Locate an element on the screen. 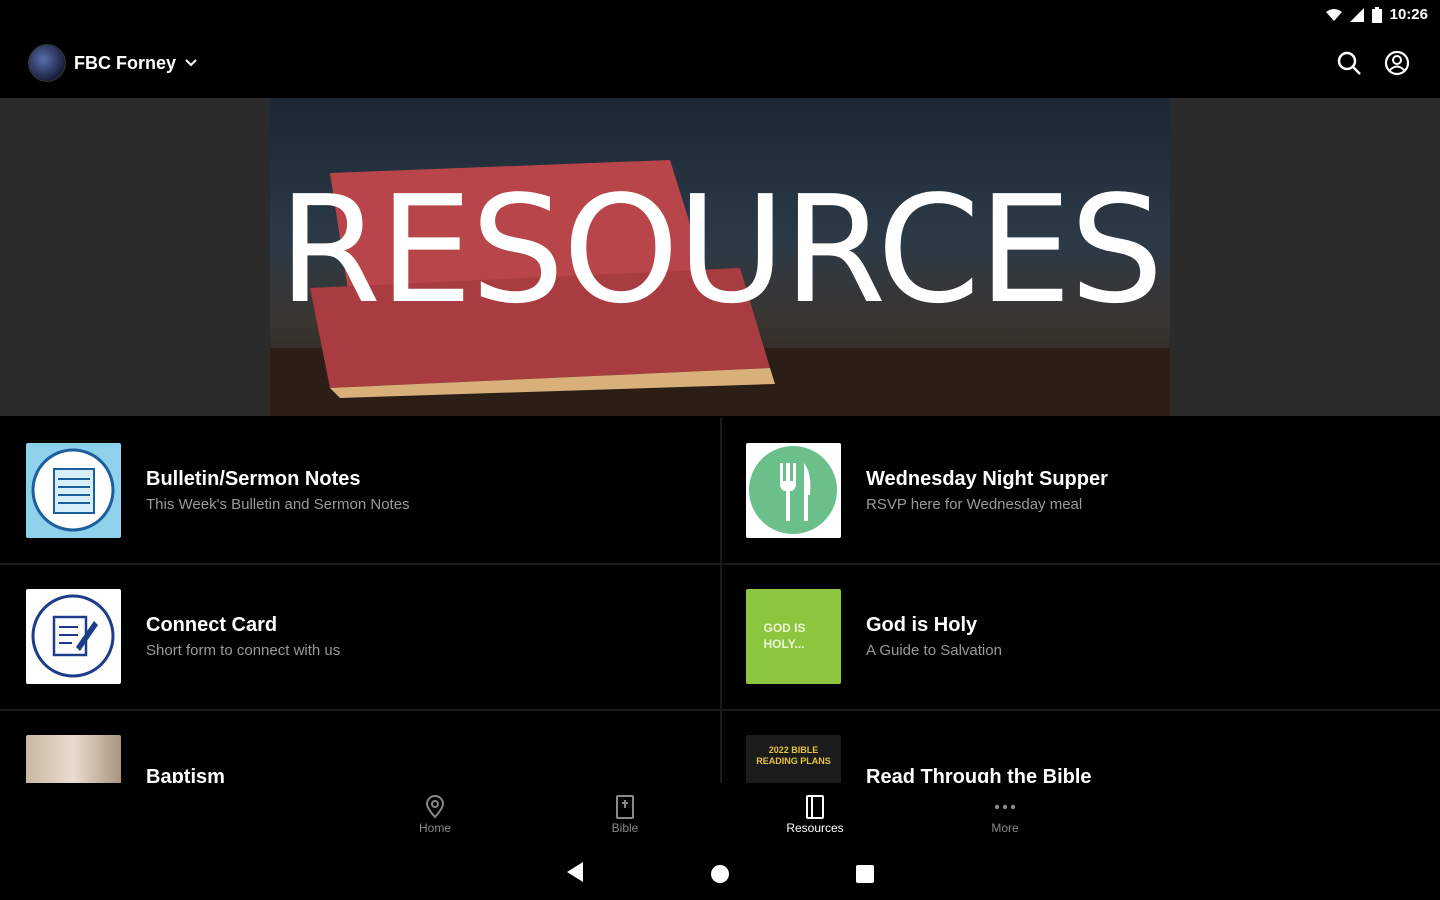 This screenshot has height=900, width=1440. home-circle-icon is located at coordinates (720, 874).